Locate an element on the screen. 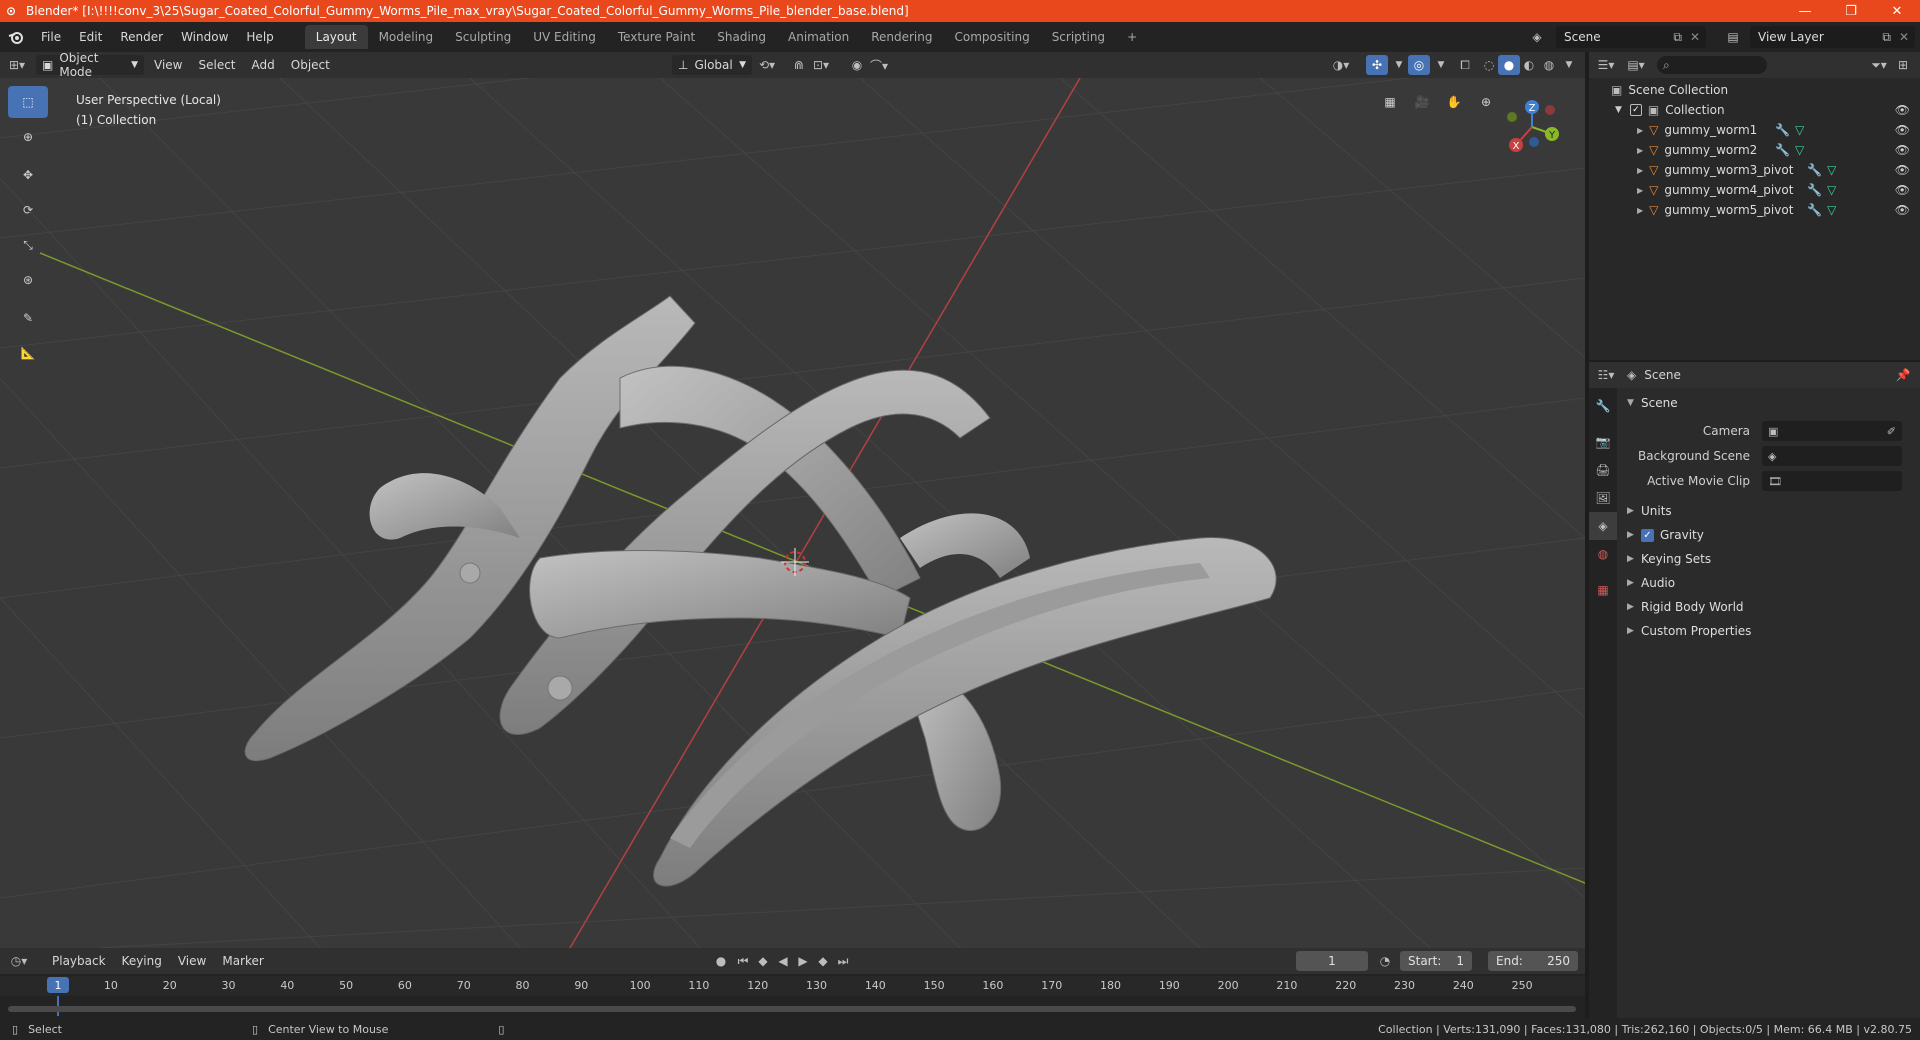  solid-shading-icon: ● is located at coordinates (1509, 65).